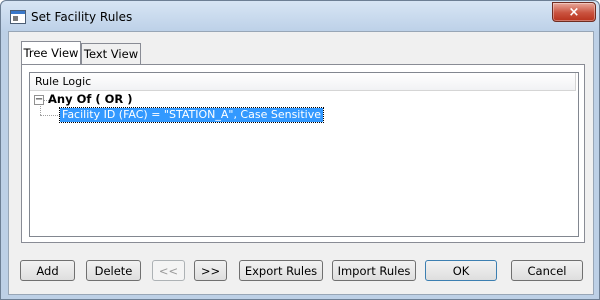 Image resolution: width=600 pixels, height=300 pixels. Describe the element at coordinates (574, 12) in the screenshot. I see `close-button: ×` at that location.